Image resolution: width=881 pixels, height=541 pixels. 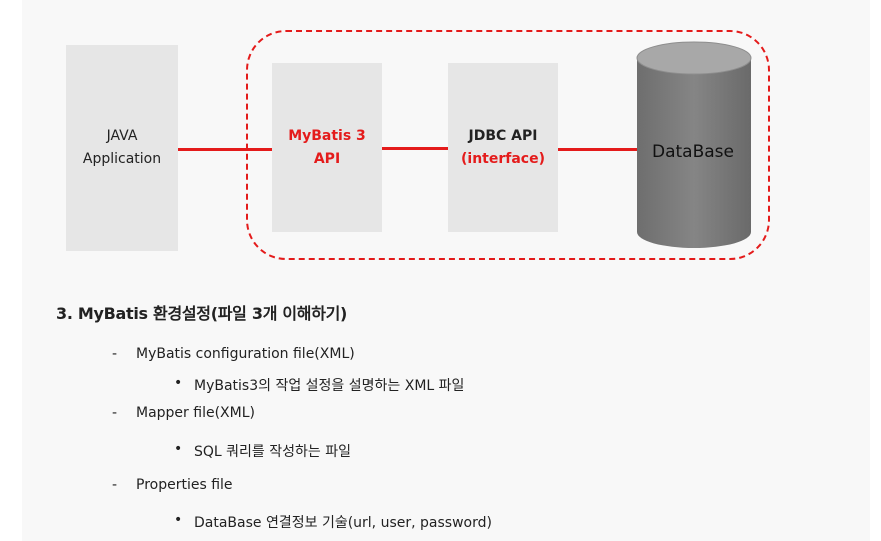 I want to click on list-item-label: Properties file, so click(x=184, y=485).